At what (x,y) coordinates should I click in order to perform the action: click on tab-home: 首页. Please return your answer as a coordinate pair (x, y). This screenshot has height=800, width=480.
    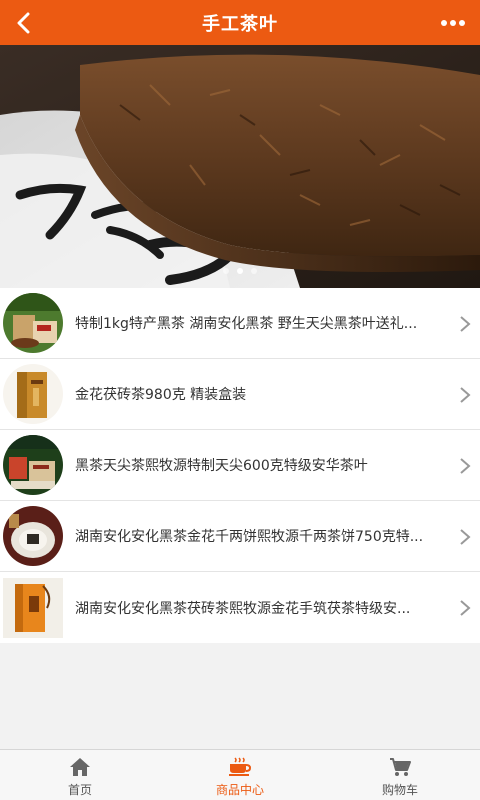
    Looking at the image, I should click on (80, 775).